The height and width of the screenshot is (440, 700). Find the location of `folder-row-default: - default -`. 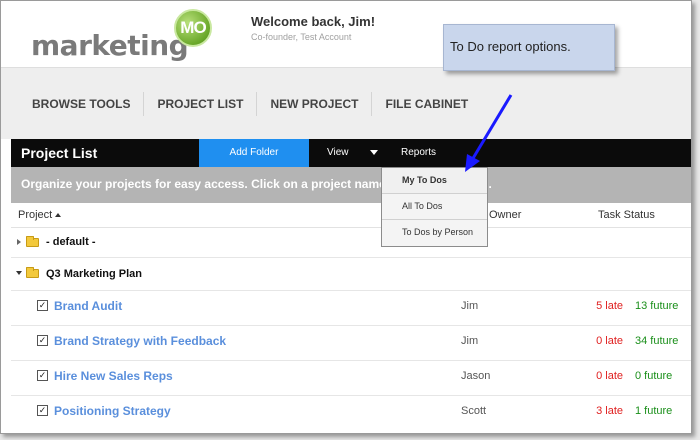

folder-row-default: - default - is located at coordinates (351, 243).